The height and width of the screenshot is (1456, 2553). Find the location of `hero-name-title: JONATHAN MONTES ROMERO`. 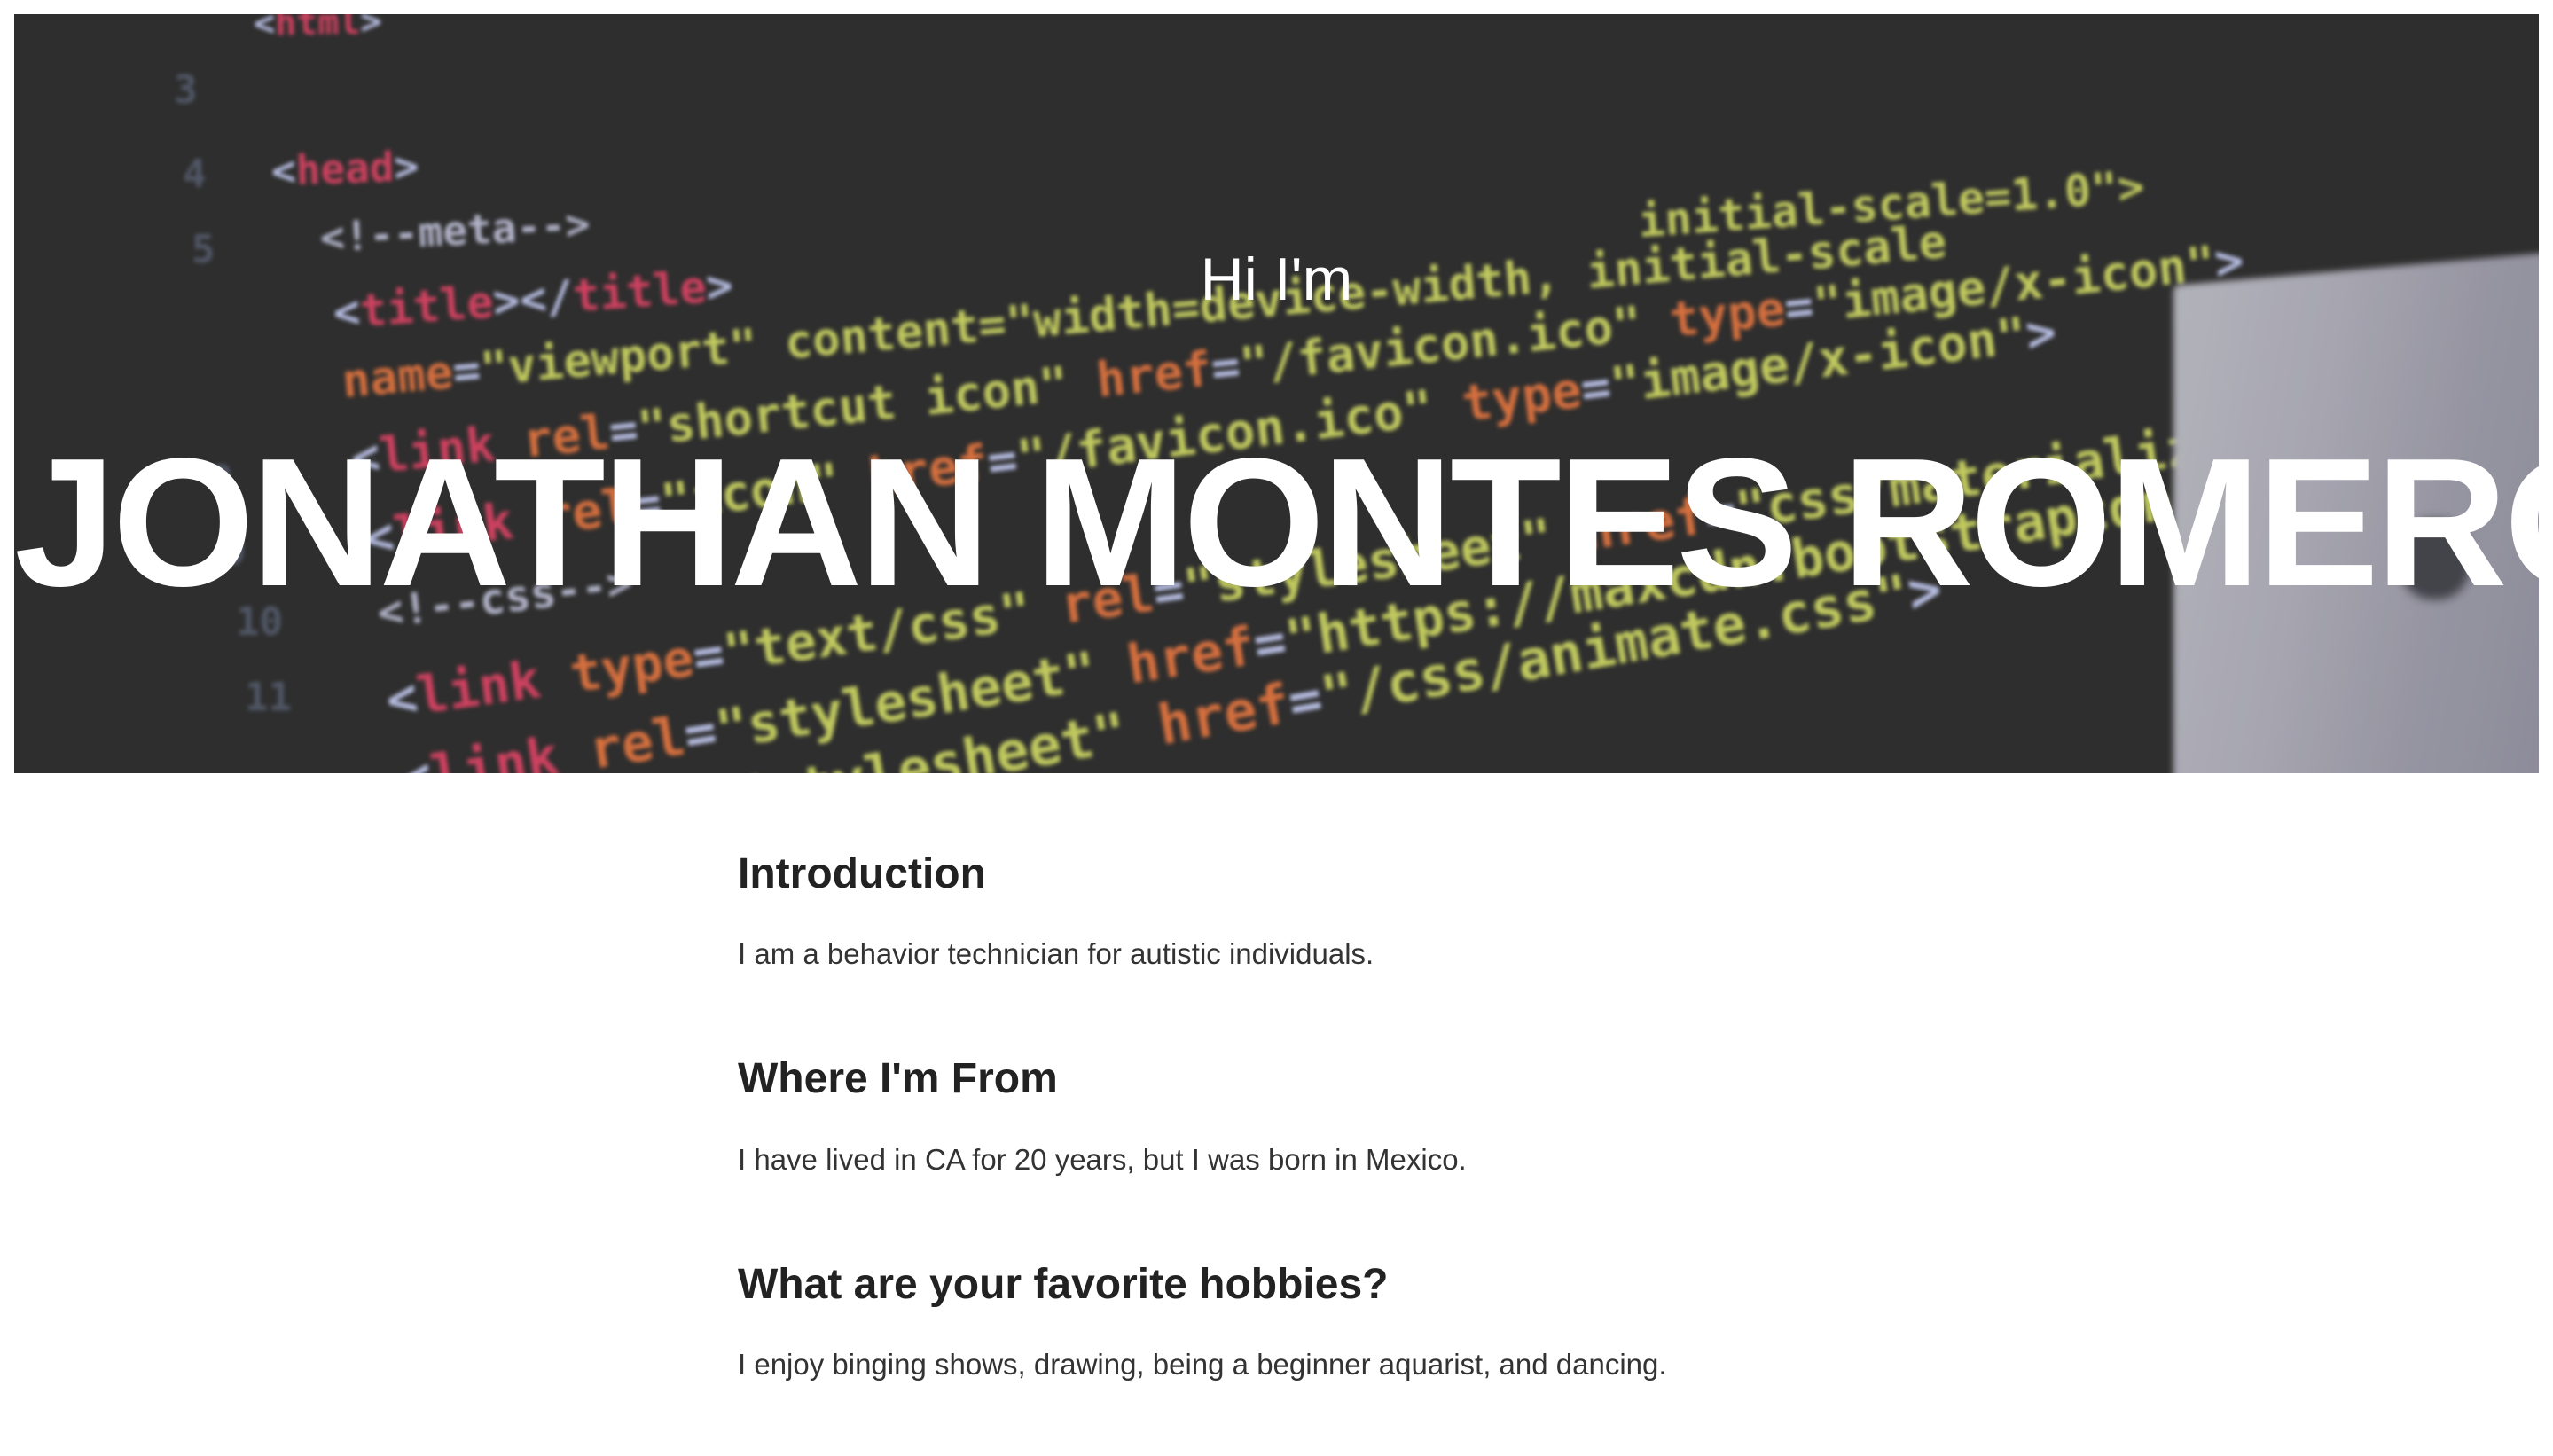

hero-name-title: JONATHAN MONTES ROMERO is located at coordinates (1276, 522).